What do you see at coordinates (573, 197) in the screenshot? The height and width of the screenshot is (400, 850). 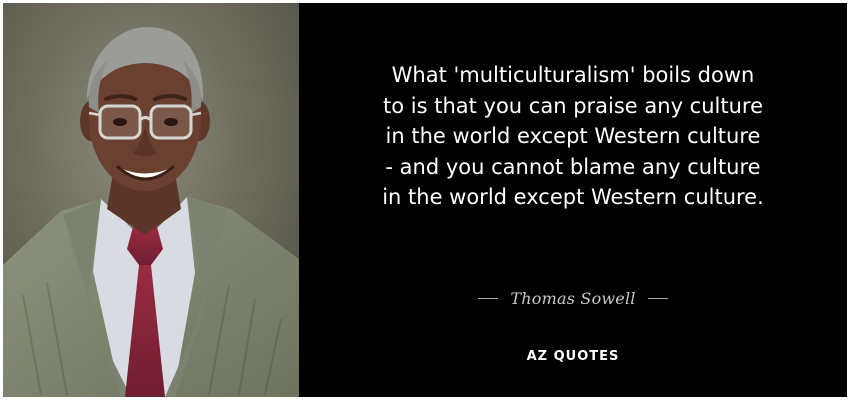 I see `quote-line: in the world except Western culture.` at bounding box center [573, 197].